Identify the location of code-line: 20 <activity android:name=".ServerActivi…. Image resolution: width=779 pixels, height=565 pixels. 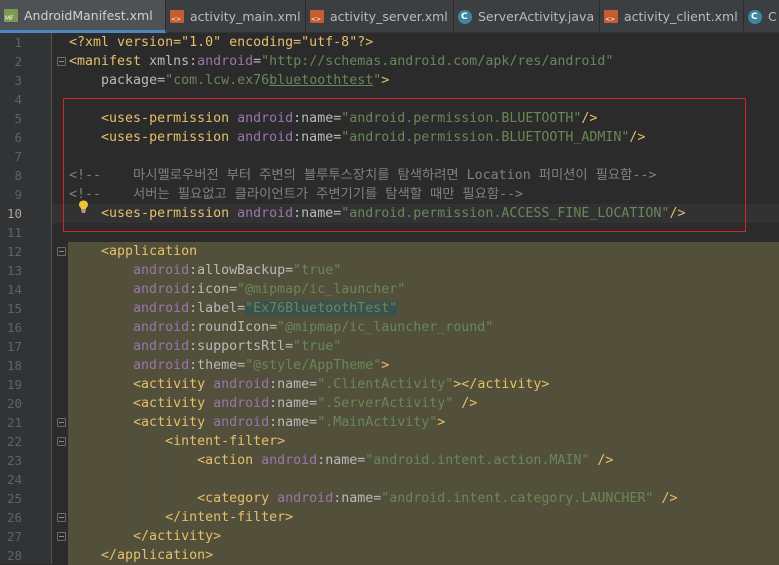
(389, 403).